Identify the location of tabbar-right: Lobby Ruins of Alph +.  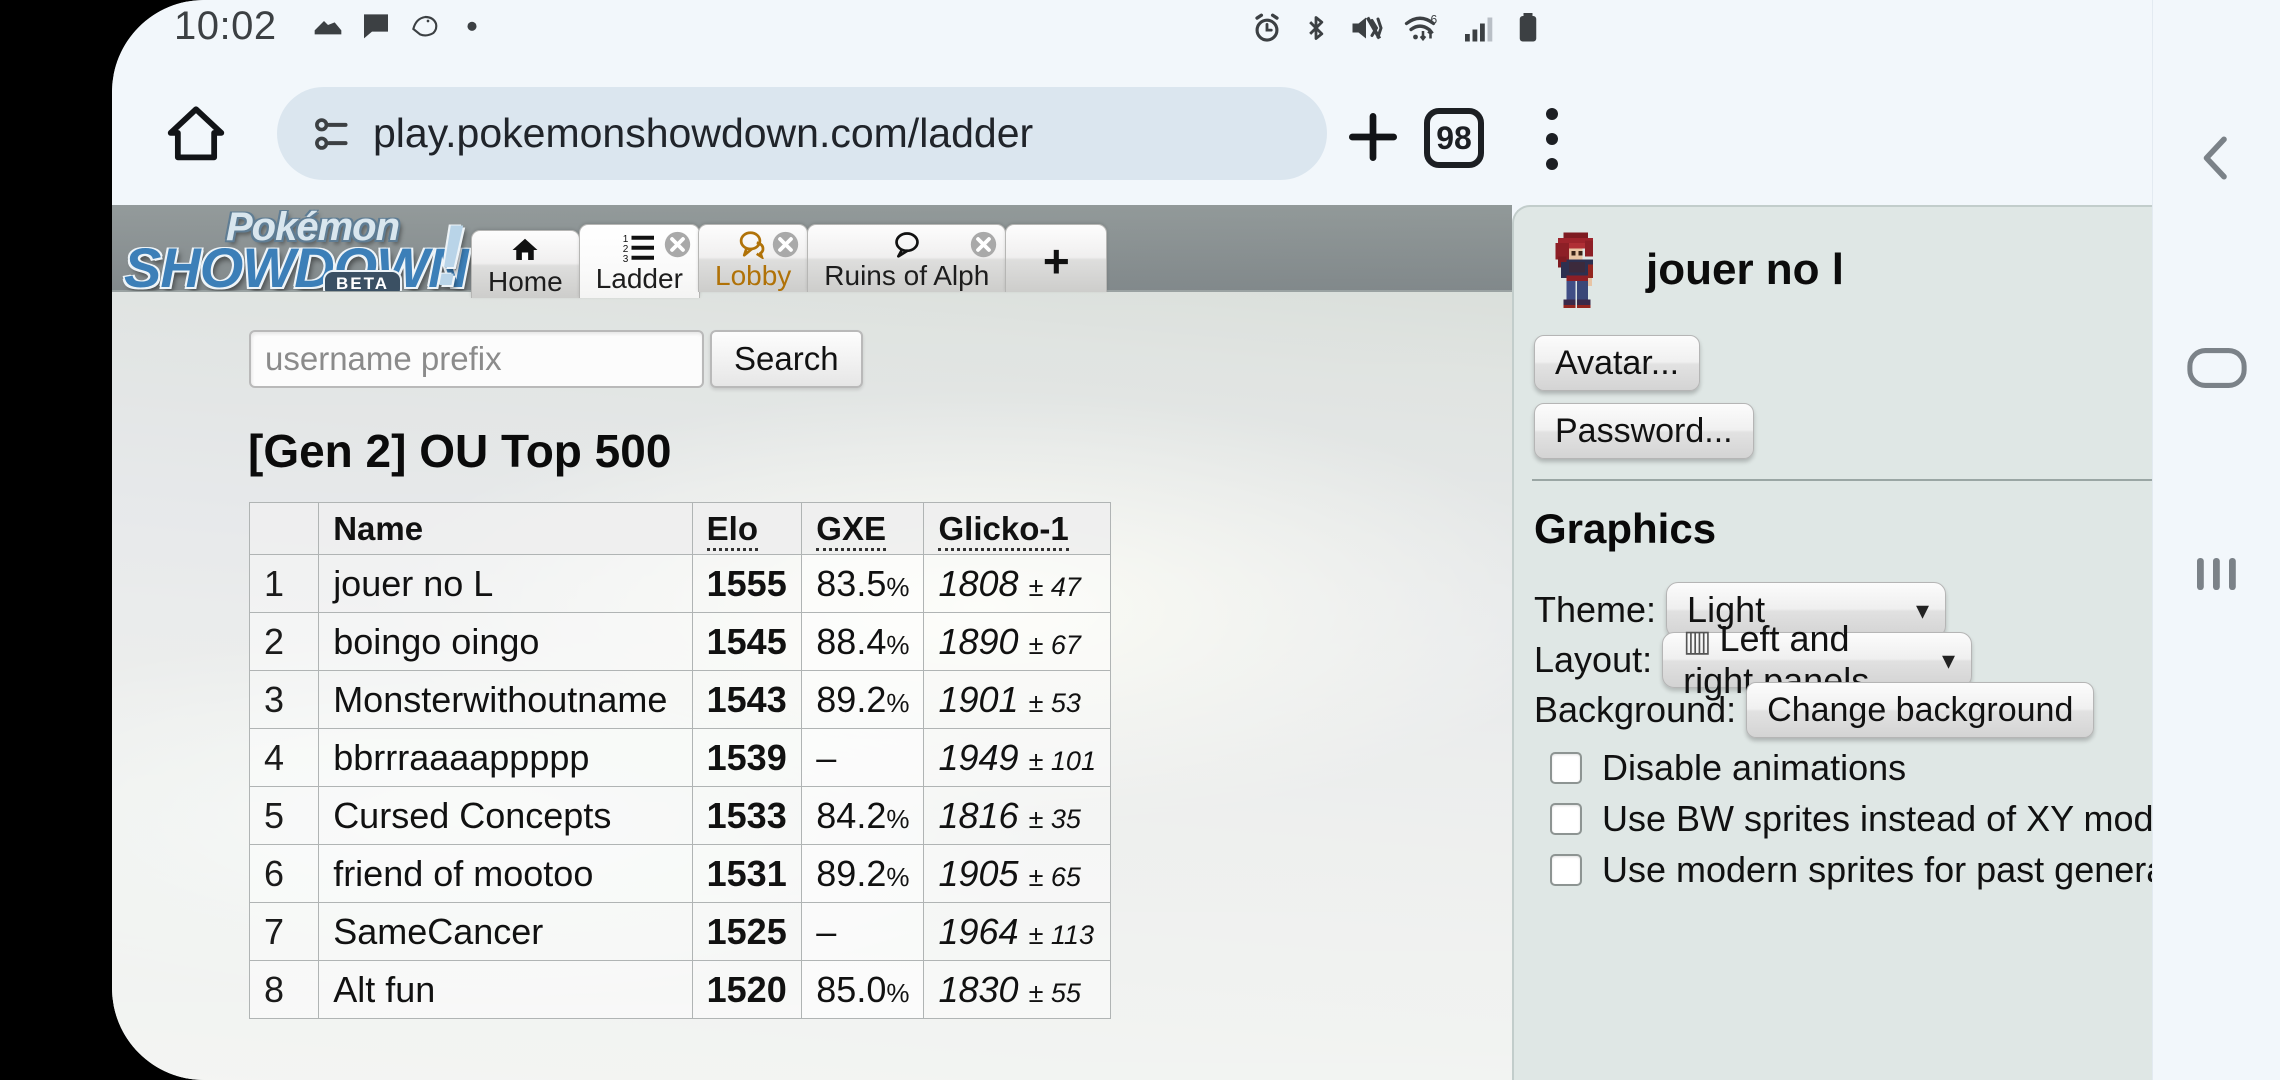
(903, 258).